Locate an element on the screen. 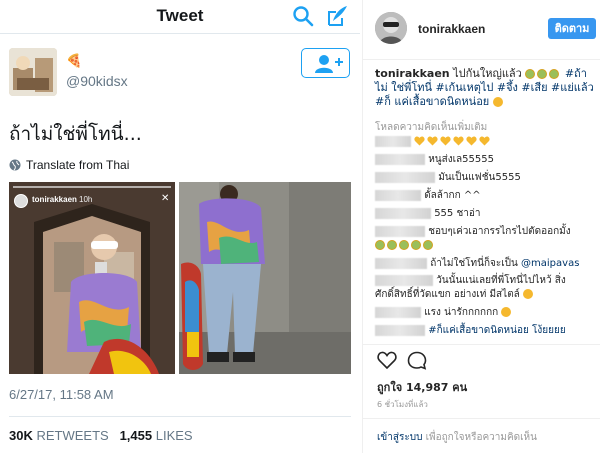 Image resolution: width=600 pixels, height=453 pixels. comment-text: ดั้ลล้ากก ^^ is located at coordinates (452, 195).